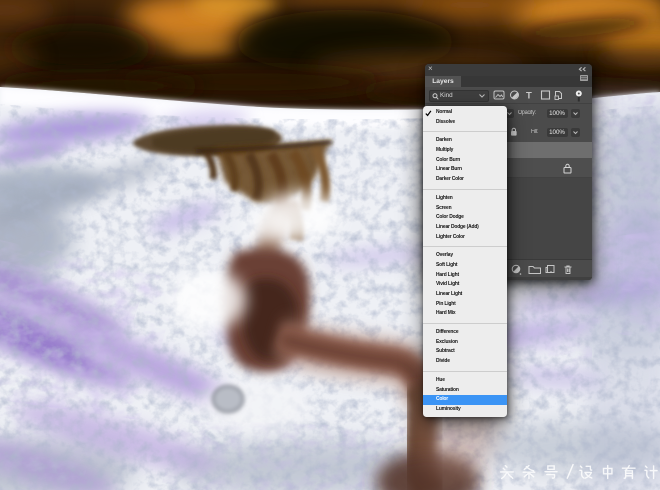 Image resolution: width=660 pixels, height=490 pixels. I want to click on svg-text: T, so click(529, 96).